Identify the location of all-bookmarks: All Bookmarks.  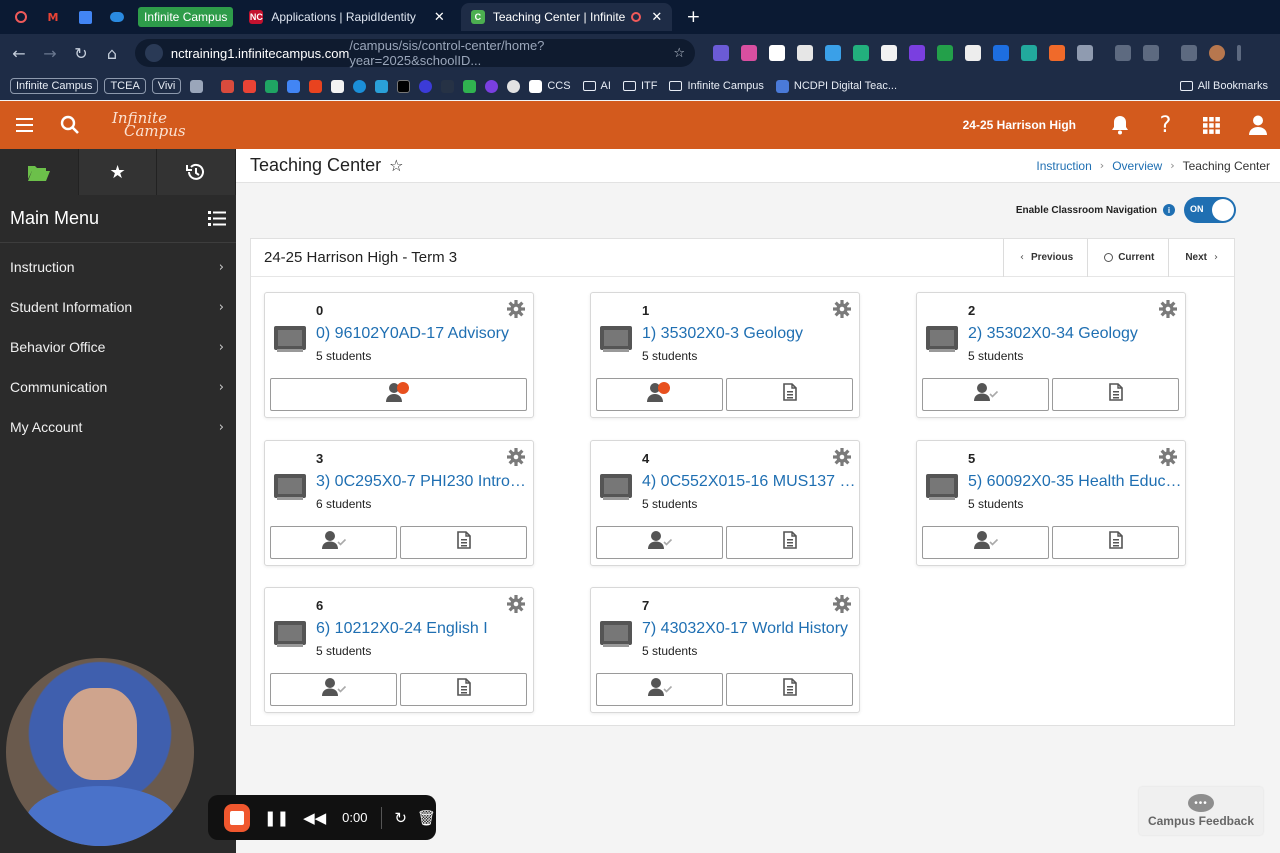
(1223, 86).